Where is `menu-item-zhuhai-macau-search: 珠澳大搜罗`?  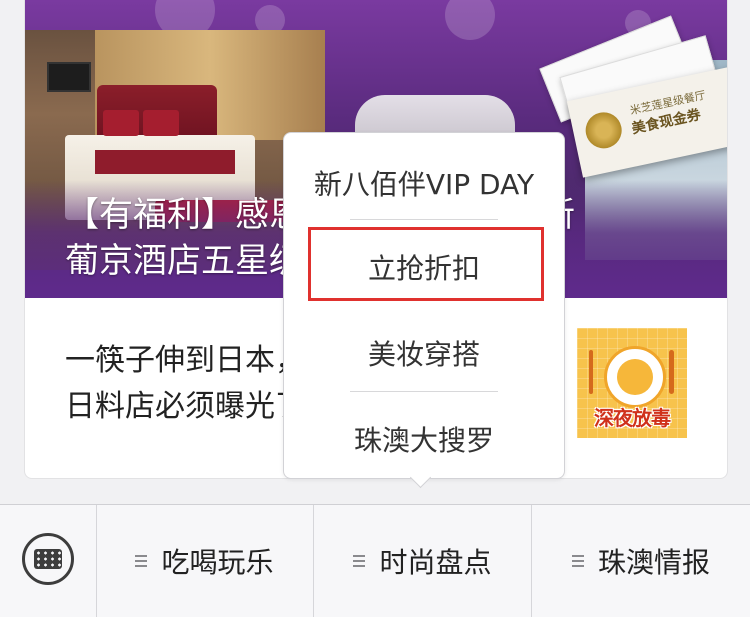
menu-item-zhuhai-macau-search: 珠澳大搜罗 is located at coordinates (424, 439).